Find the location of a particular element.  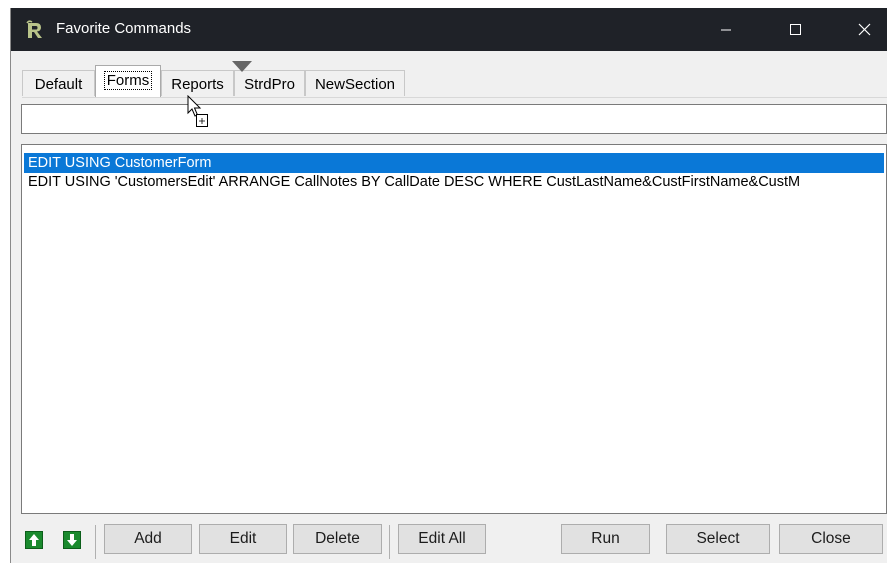

close-icon is located at coordinates (864, 29).